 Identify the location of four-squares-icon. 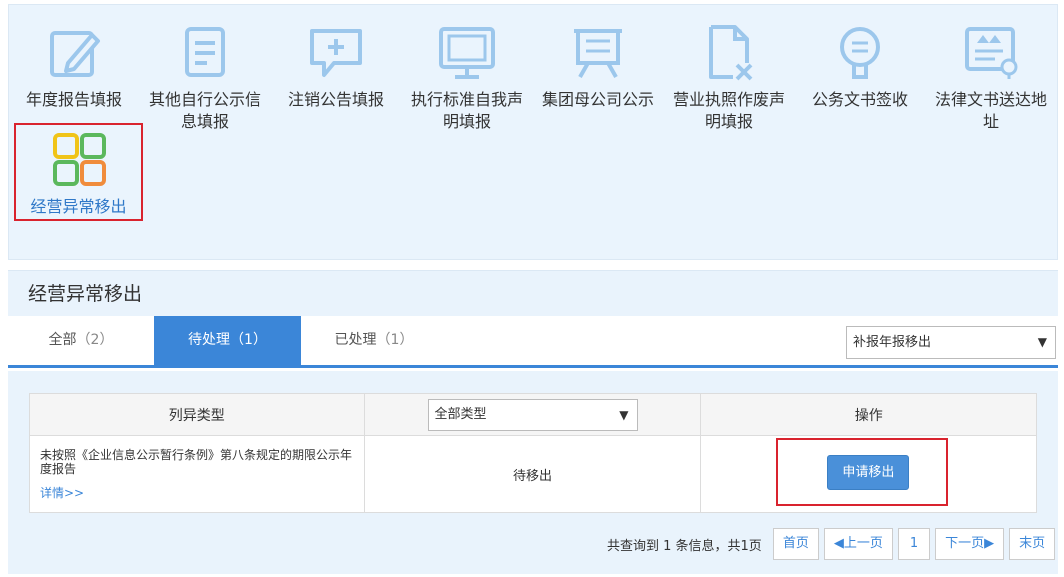
(79, 159).